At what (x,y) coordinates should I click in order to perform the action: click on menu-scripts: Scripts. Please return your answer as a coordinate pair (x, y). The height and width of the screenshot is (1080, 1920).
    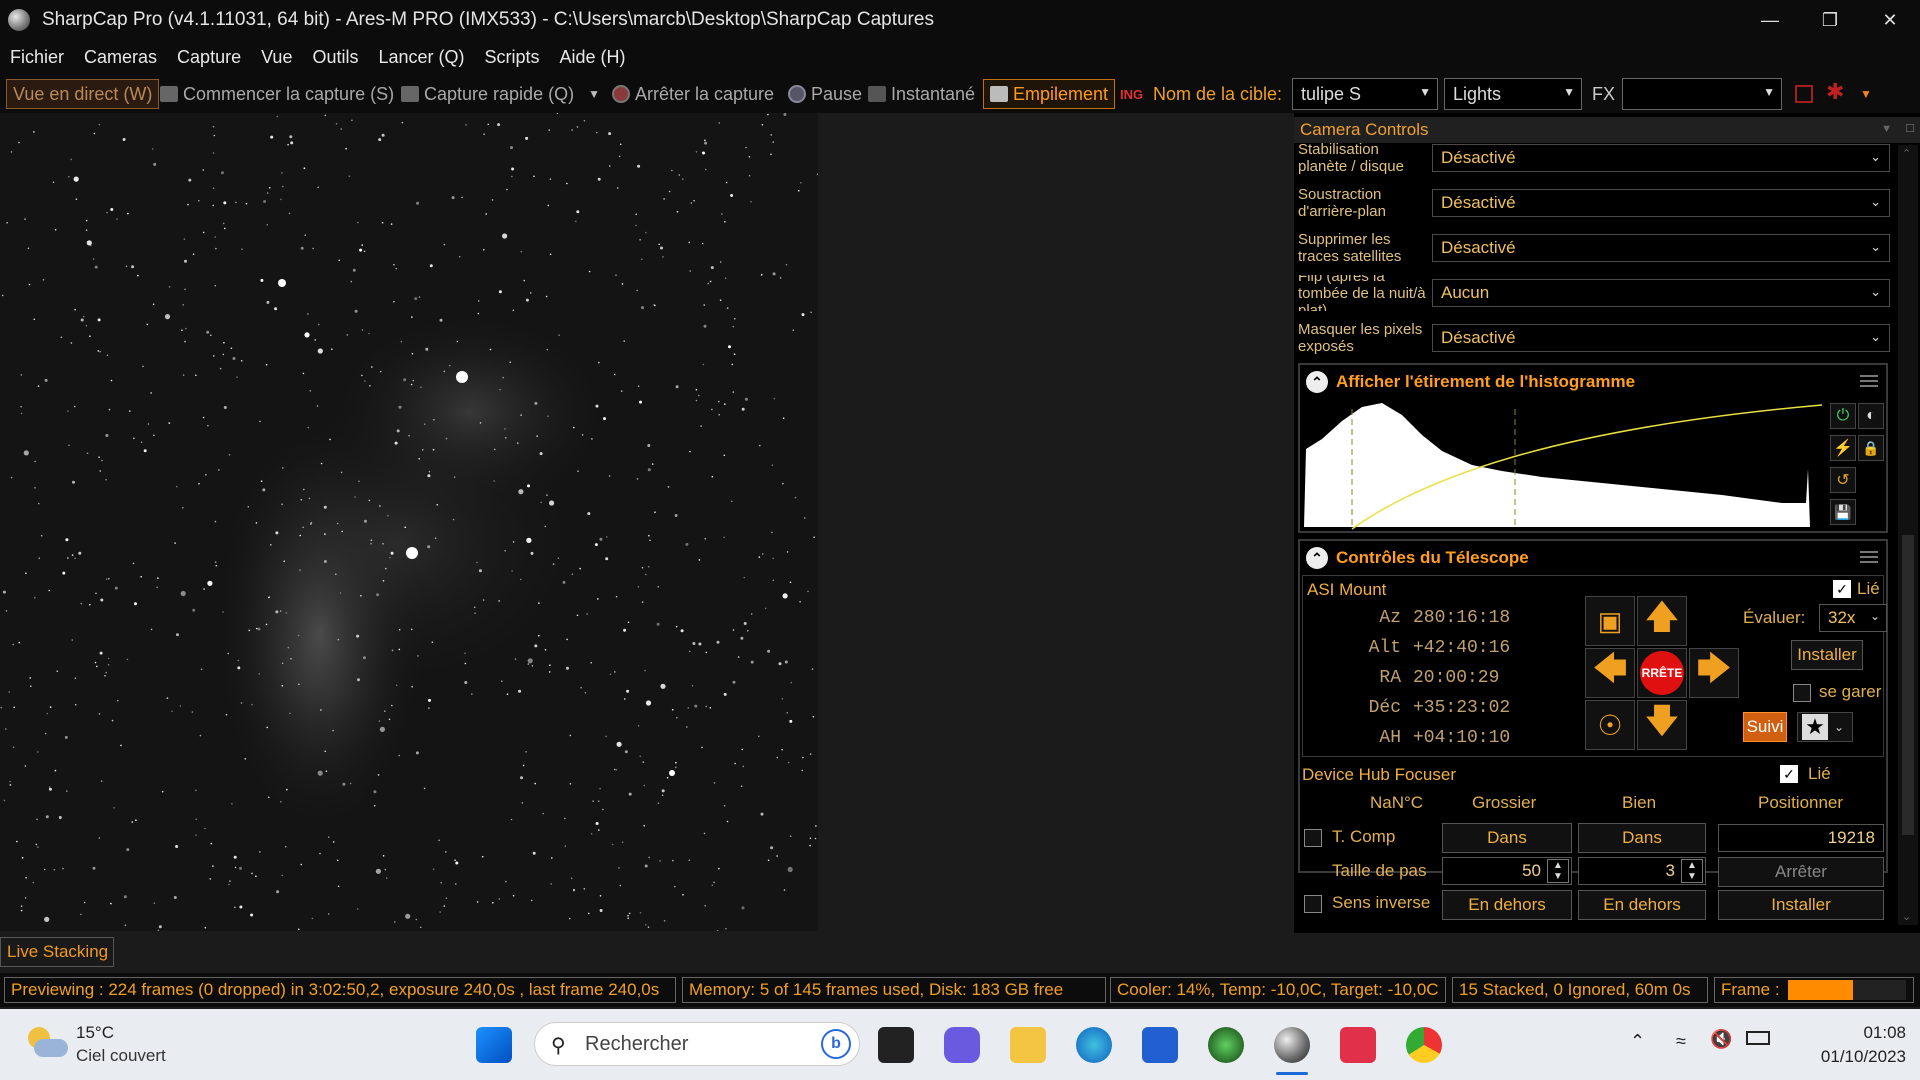
    Looking at the image, I should click on (512, 57).